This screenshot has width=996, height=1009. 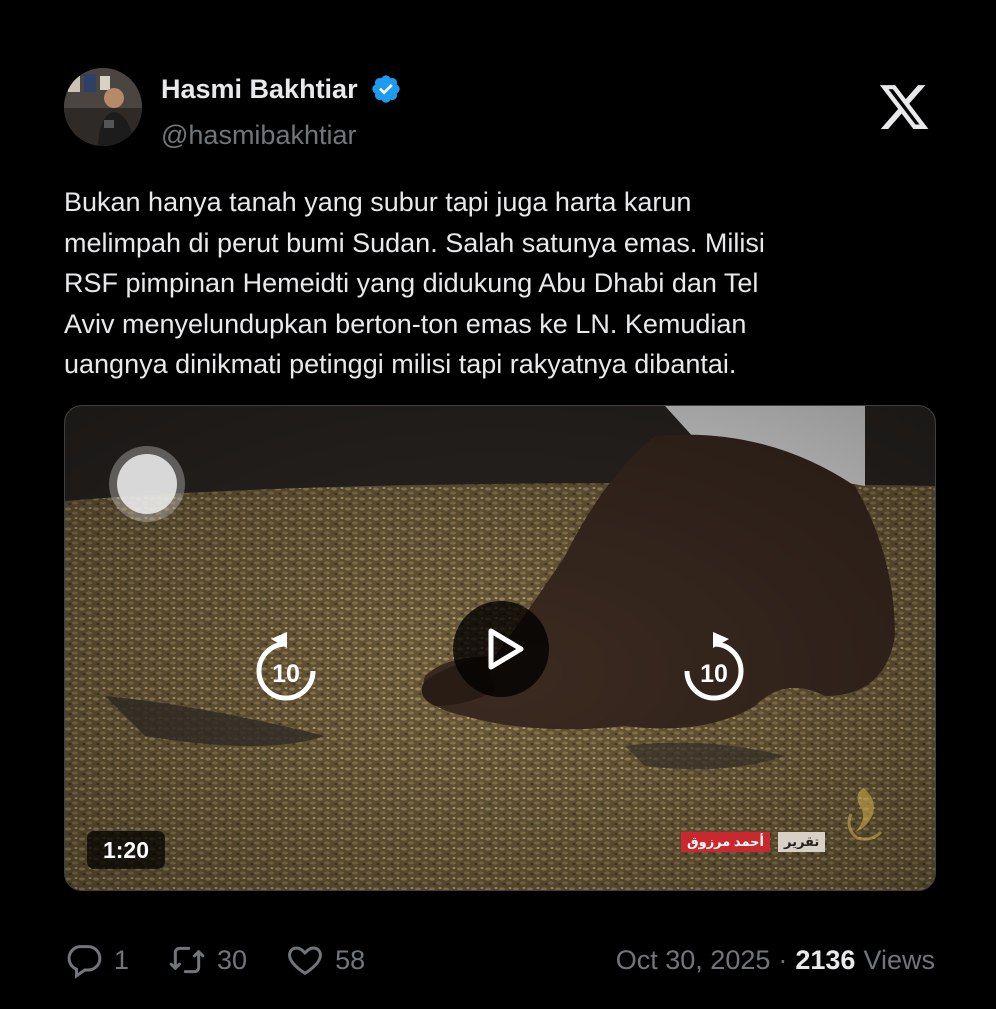 I want to click on forward-seconds: 10, so click(x=714, y=674).